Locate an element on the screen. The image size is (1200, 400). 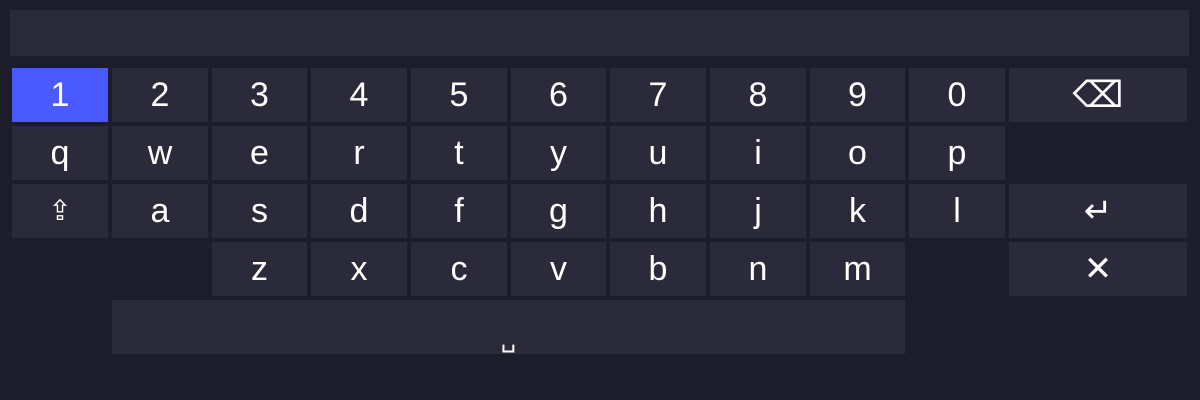
close-key: ✕ is located at coordinates (1098, 269).